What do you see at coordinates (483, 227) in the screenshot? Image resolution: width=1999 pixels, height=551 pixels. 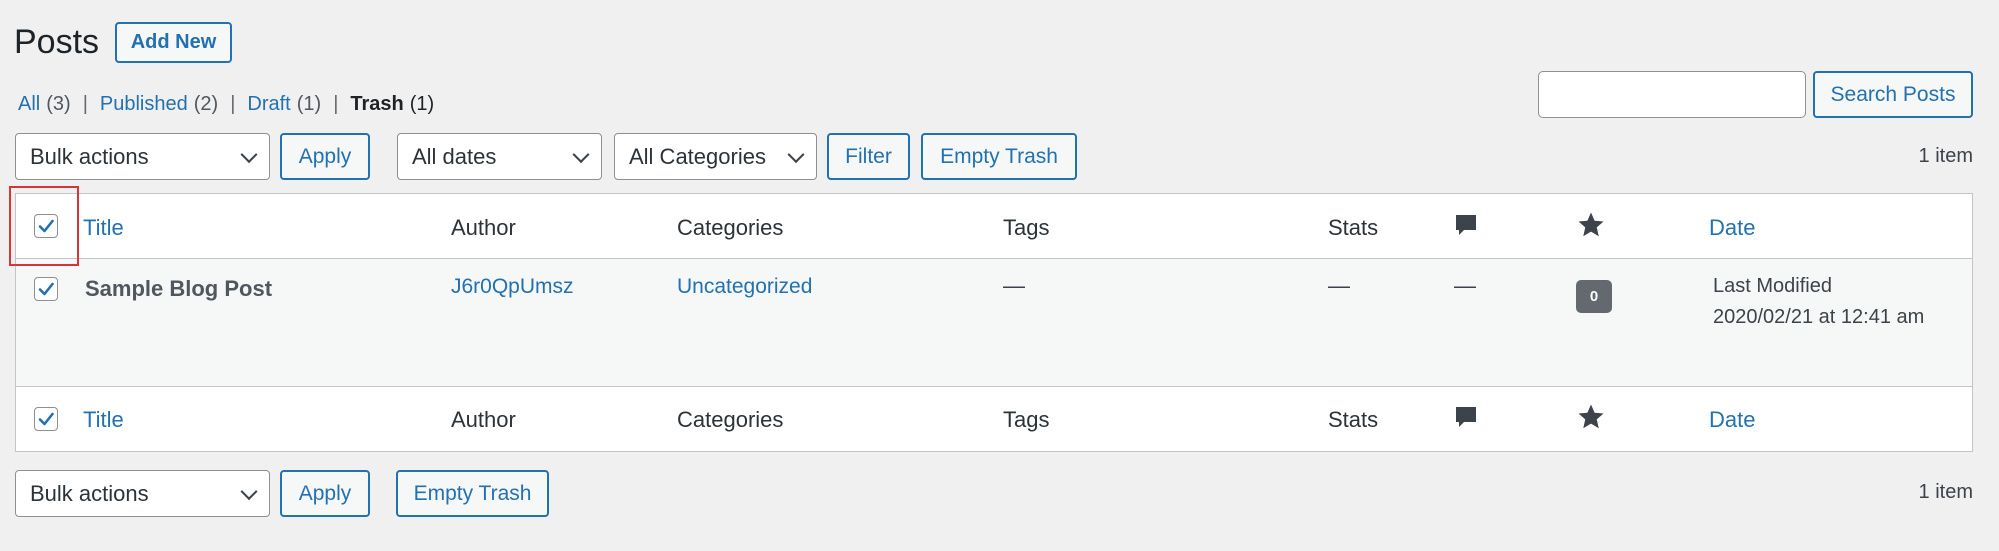 I see `column-author: Author` at bounding box center [483, 227].